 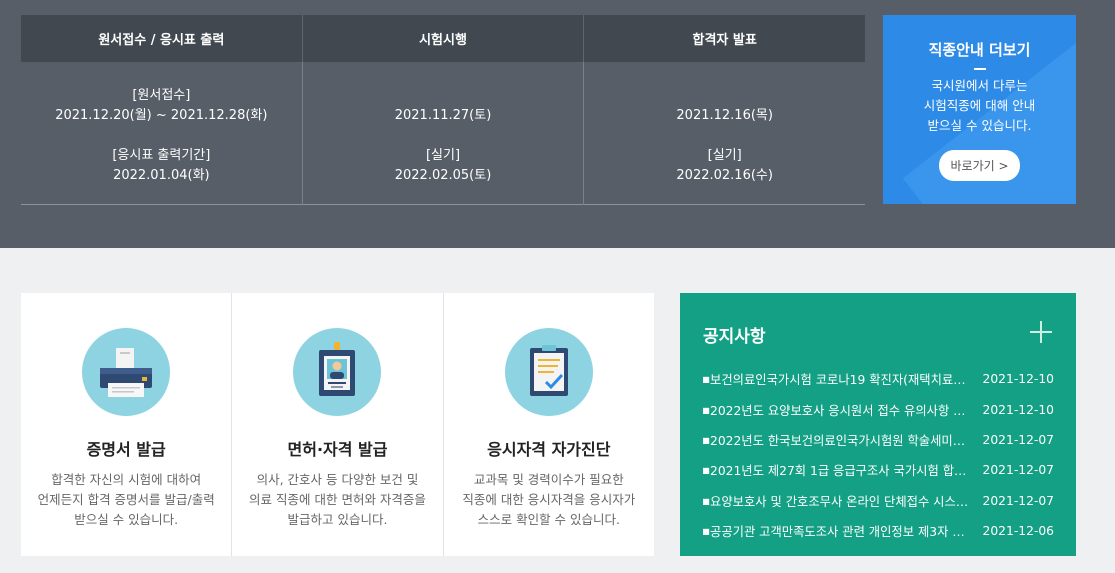 I want to click on notice-item-title: 보건의료인국가시험 코로나19 확진자(재택치료자) 응시 안내, so click(x=843, y=380).